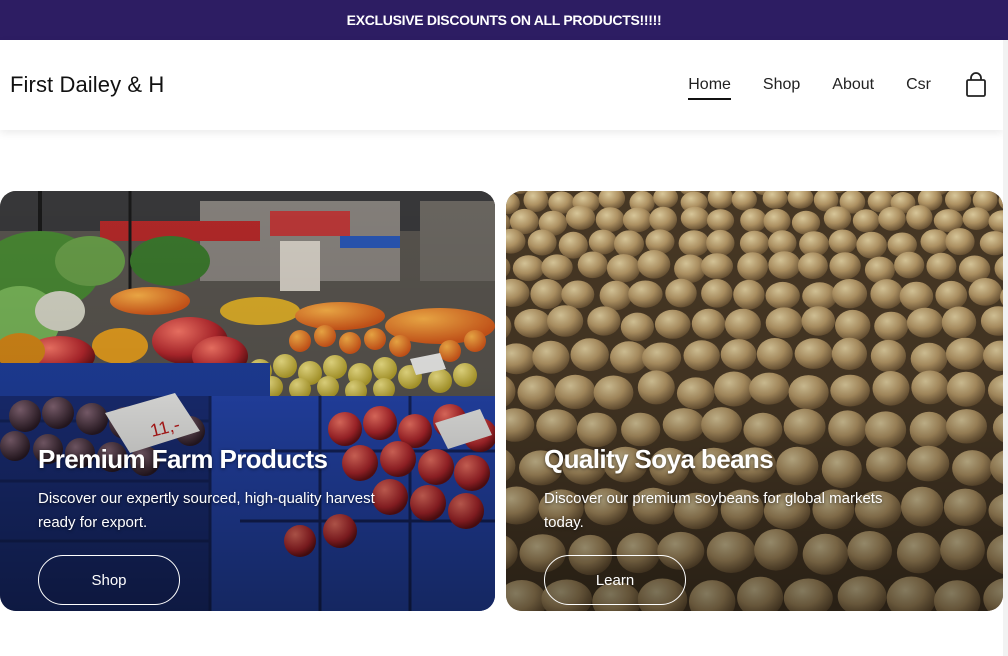 The height and width of the screenshot is (656, 1008). Describe the element at coordinates (781, 85) in the screenshot. I see `nav-shop: Shop` at that location.